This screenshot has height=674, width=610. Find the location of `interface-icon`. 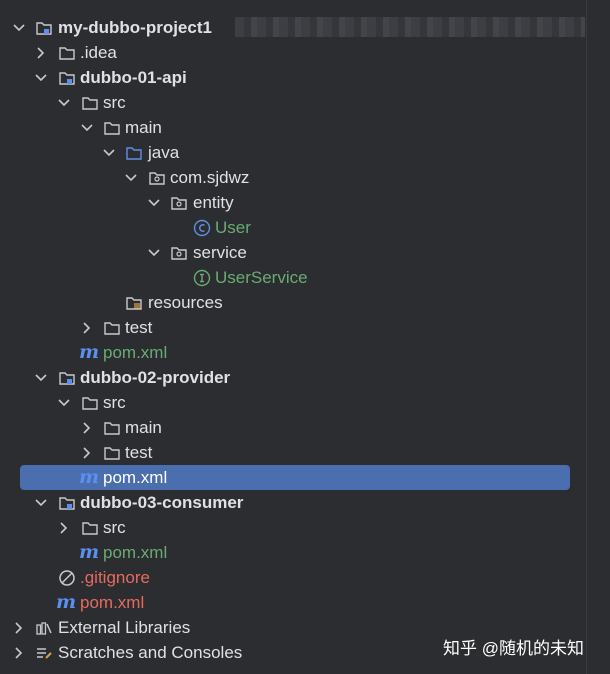

interface-icon is located at coordinates (202, 277).